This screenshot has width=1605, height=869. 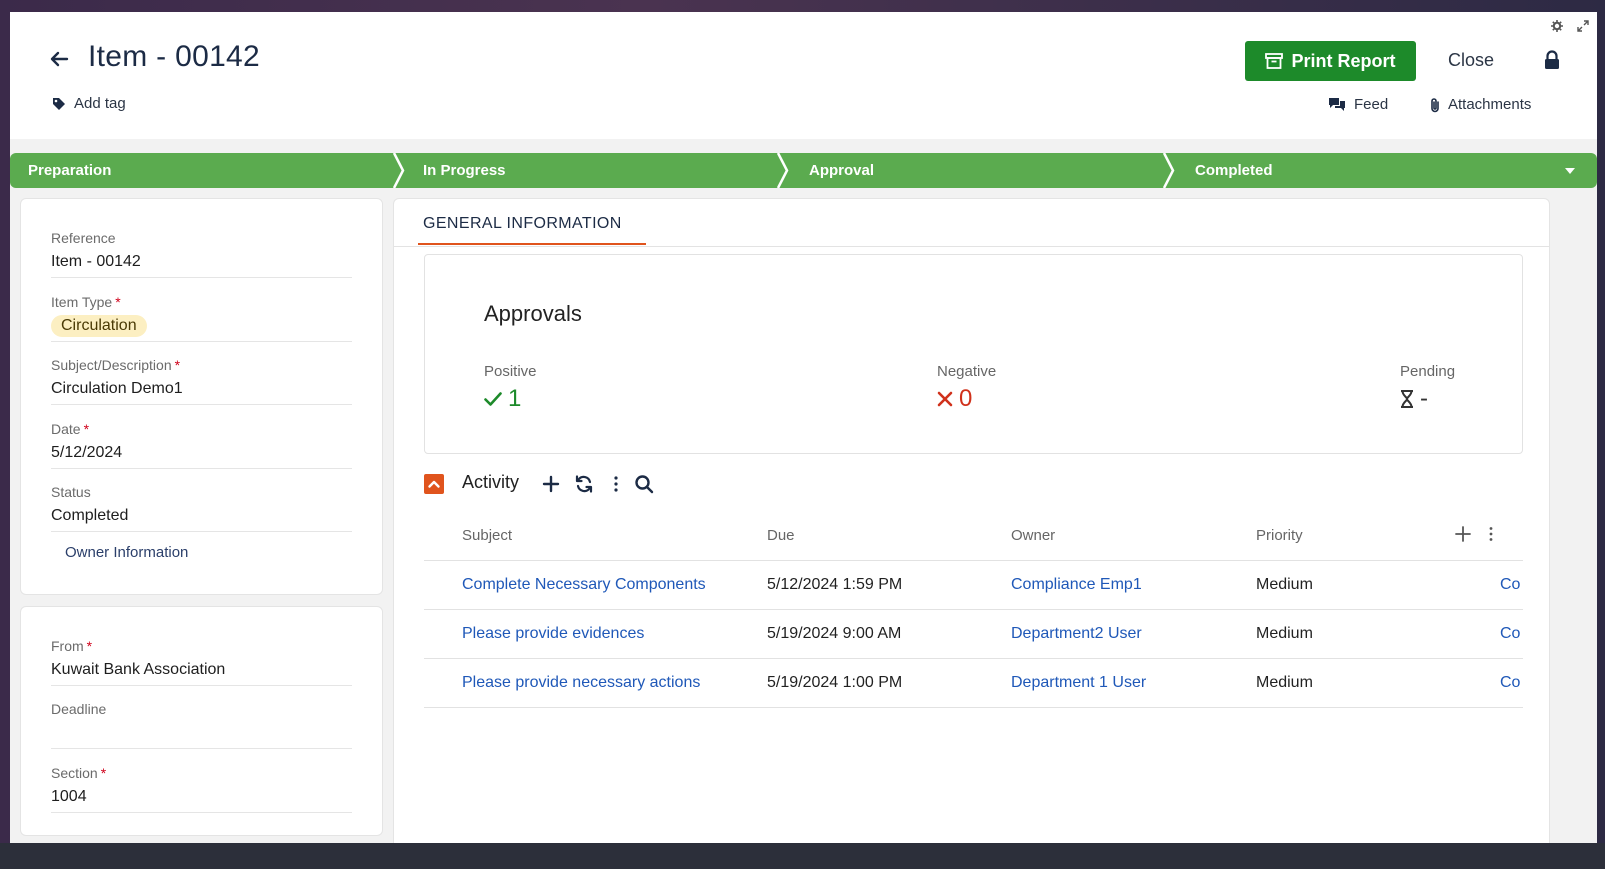 I want to click on print-report-button: Print Report, so click(x=1330, y=61).